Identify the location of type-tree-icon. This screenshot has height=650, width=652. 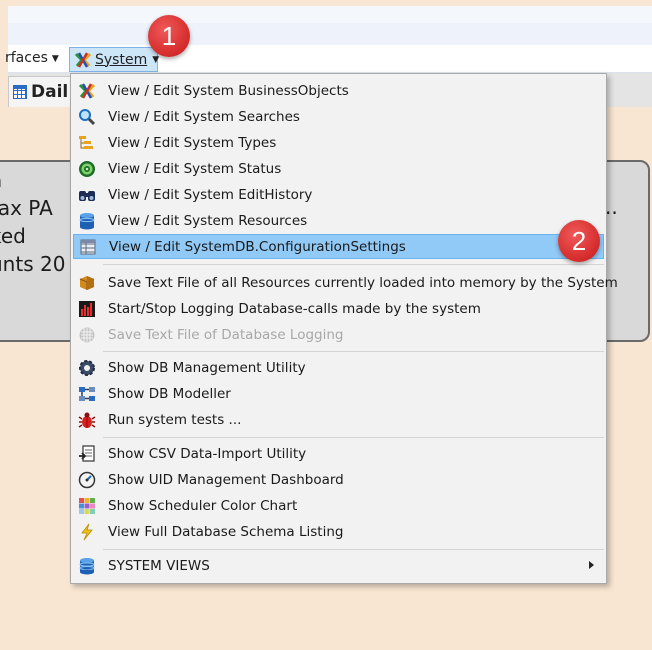
(87, 143).